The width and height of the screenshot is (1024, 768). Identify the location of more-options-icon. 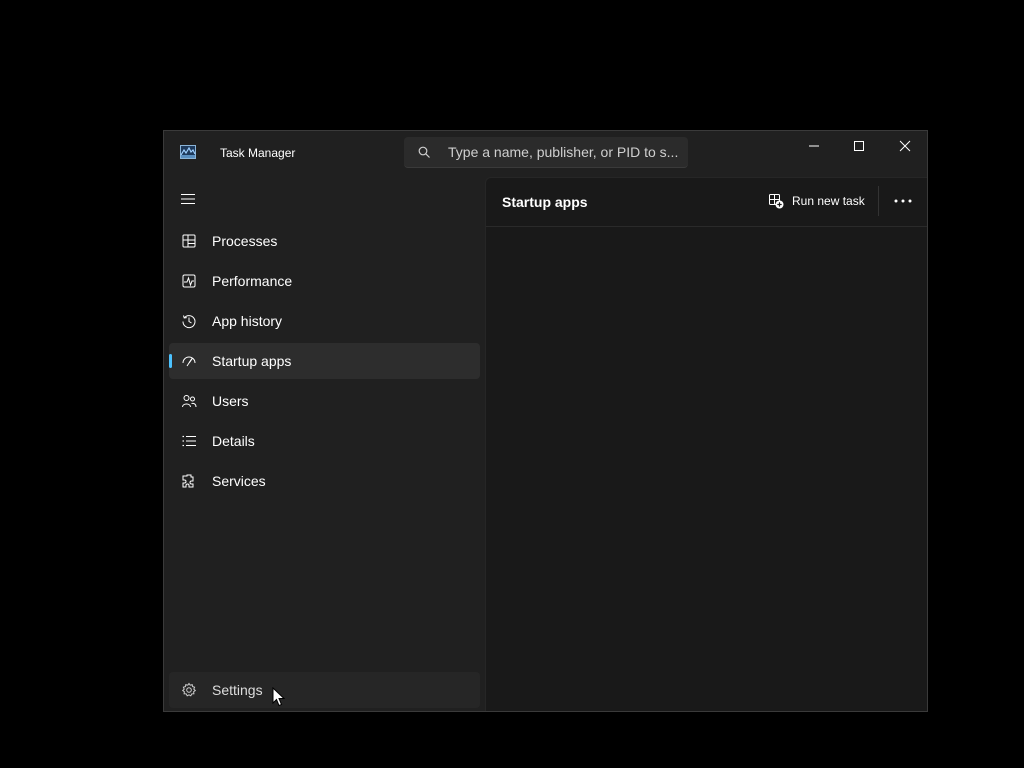
(903, 201).